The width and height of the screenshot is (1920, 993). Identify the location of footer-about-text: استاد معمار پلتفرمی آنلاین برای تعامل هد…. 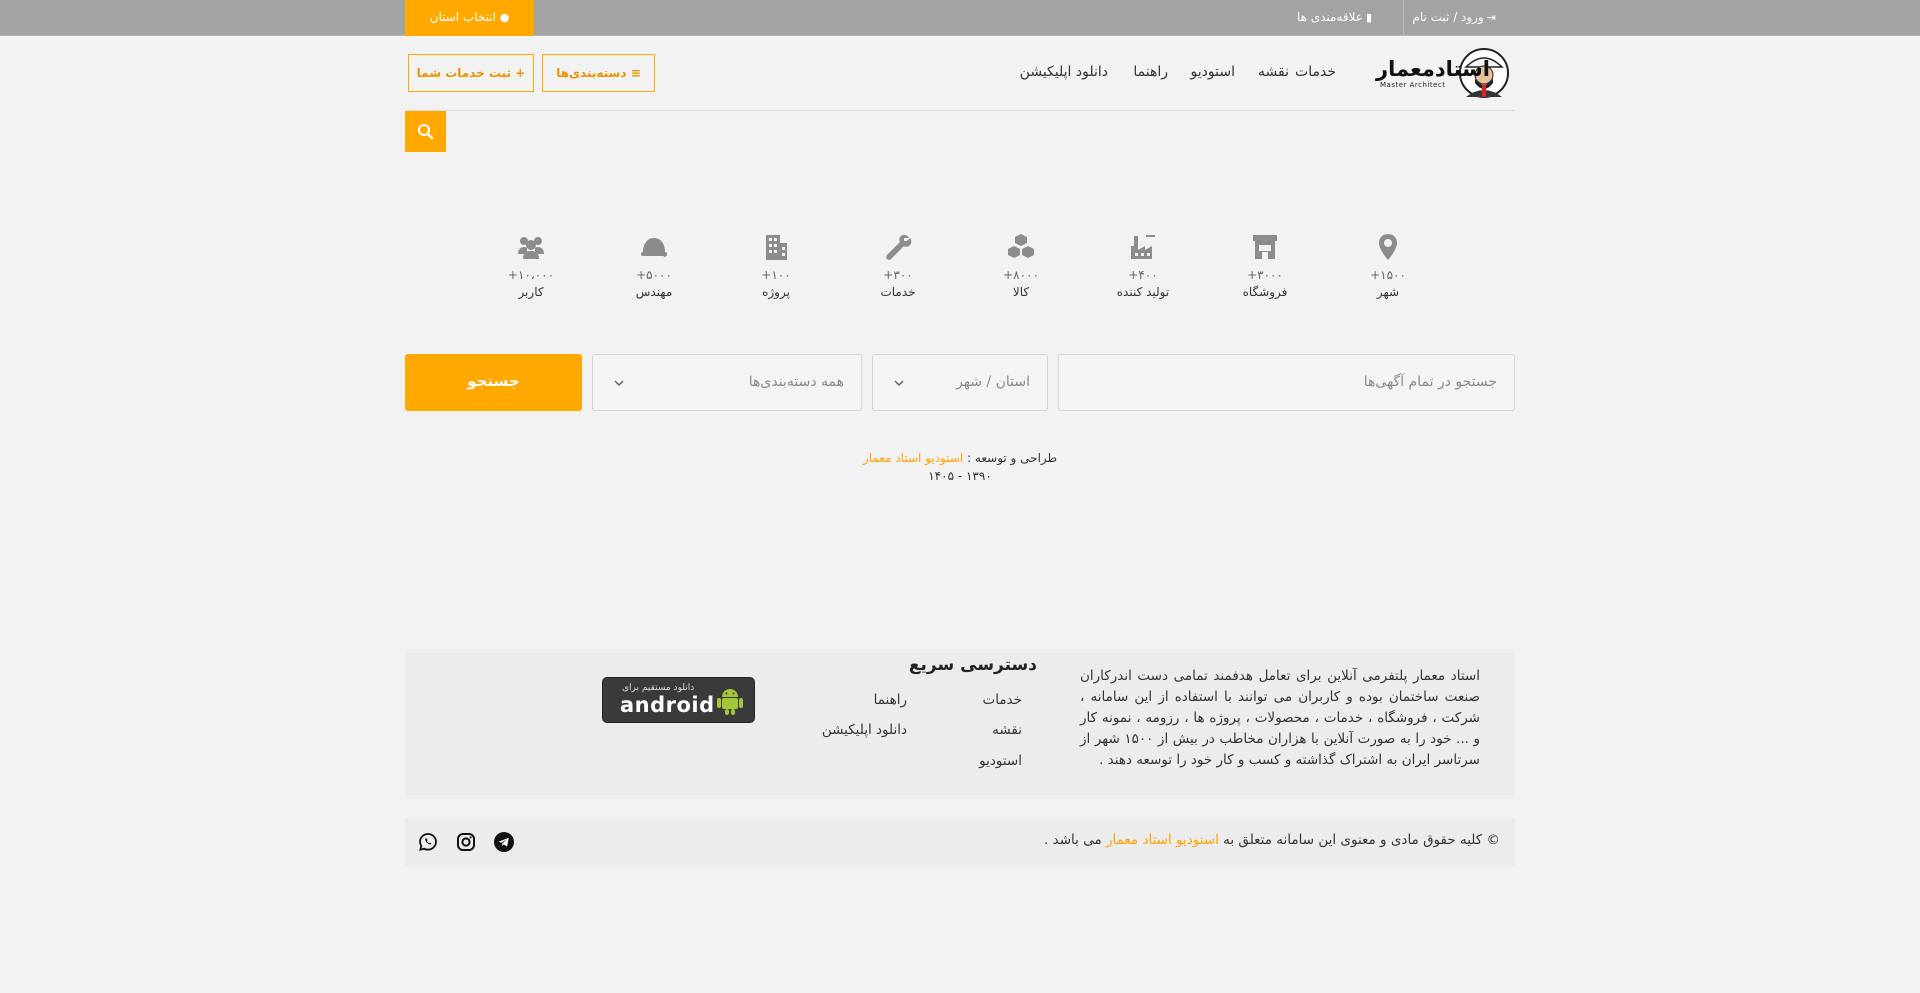
(1280, 718).